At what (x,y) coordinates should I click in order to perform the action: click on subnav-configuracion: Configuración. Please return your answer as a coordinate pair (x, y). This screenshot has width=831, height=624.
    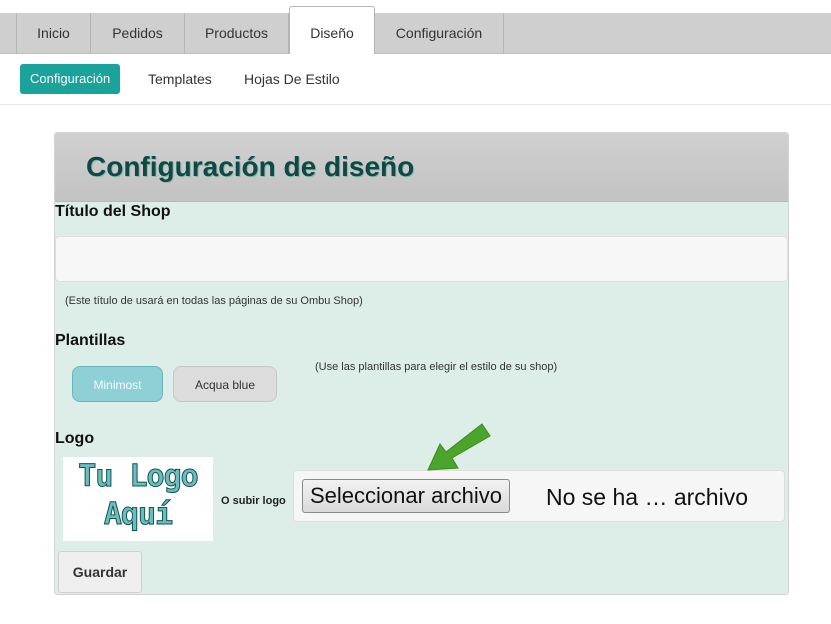
    Looking at the image, I should click on (70, 79).